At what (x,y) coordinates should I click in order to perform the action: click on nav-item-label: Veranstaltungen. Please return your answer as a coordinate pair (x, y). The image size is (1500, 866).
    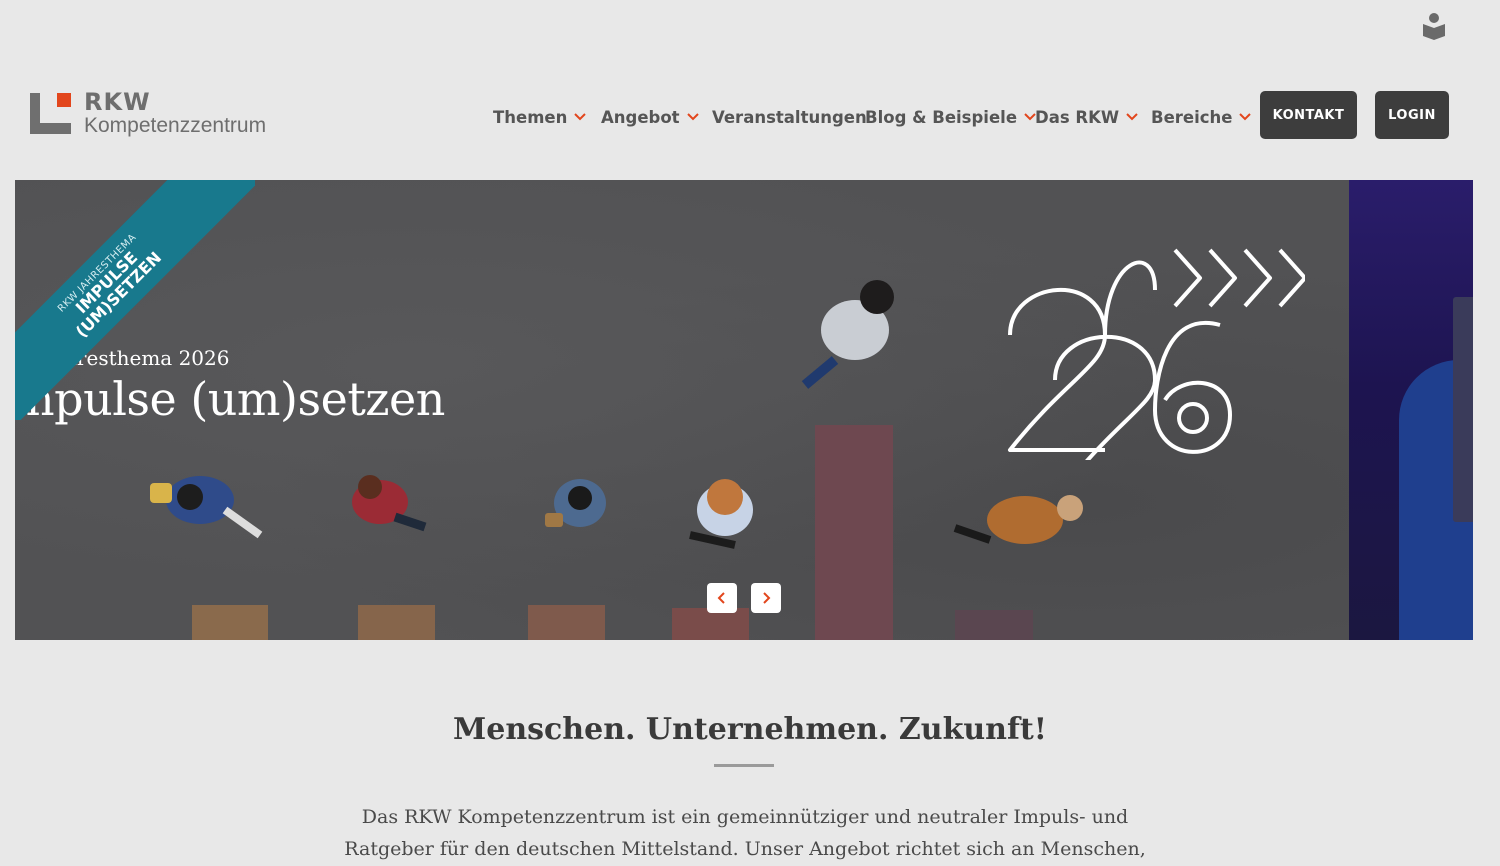
    Looking at the image, I should click on (789, 117).